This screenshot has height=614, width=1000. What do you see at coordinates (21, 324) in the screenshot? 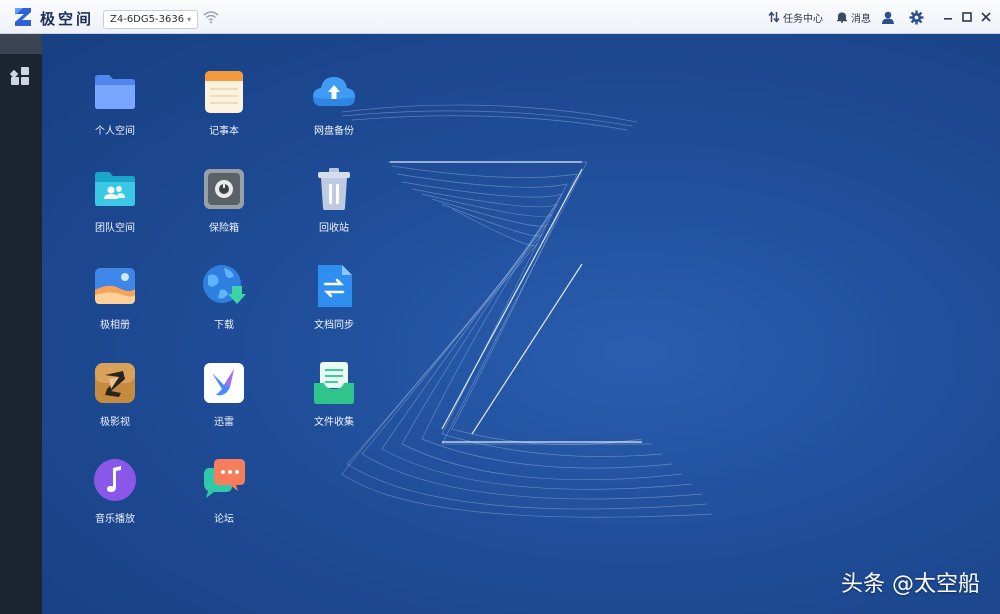
I see `sidebar` at bounding box center [21, 324].